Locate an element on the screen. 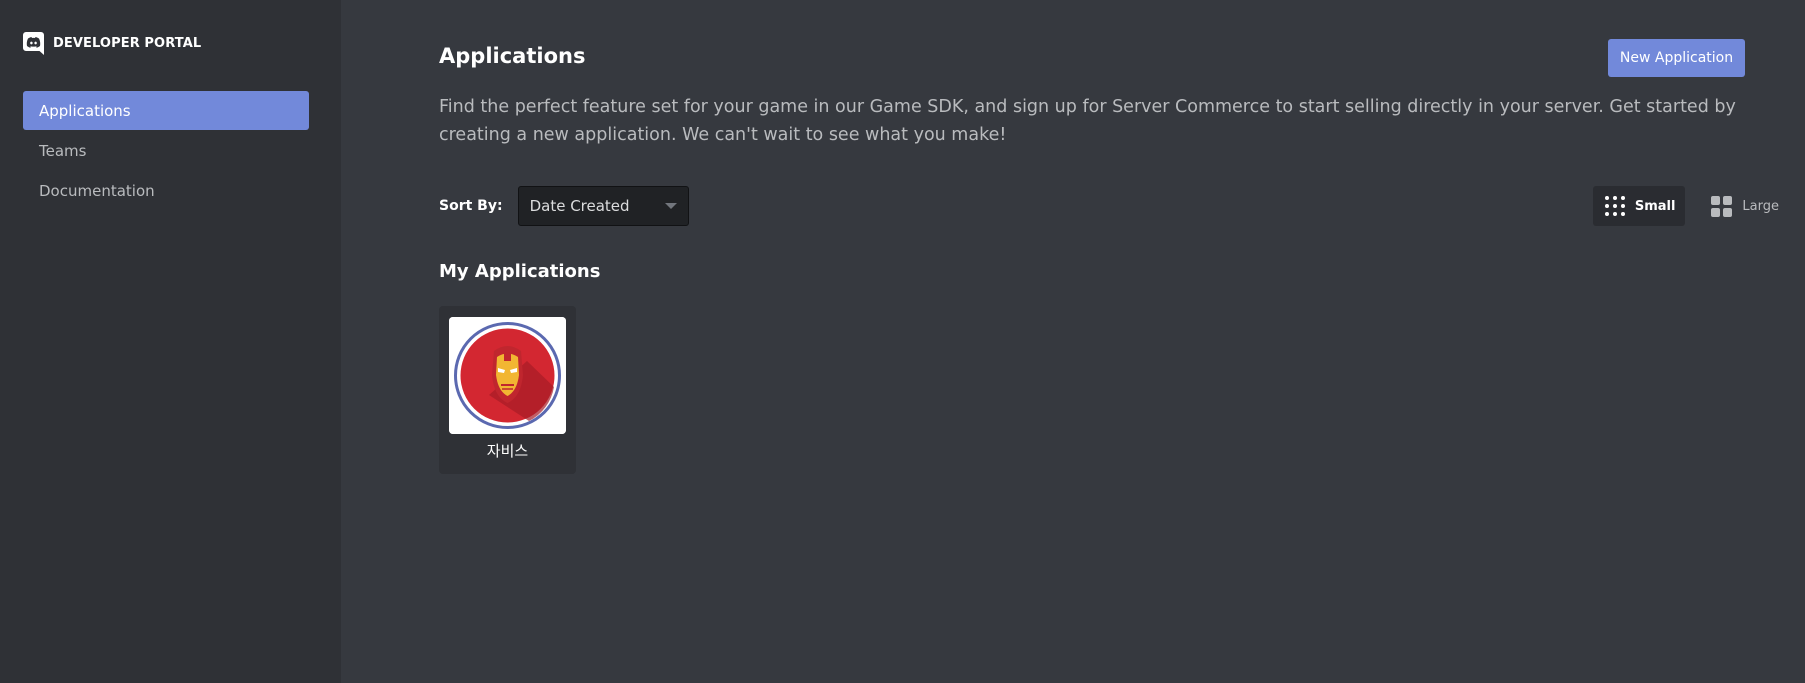  application-name: 자비스 is located at coordinates (507, 451).